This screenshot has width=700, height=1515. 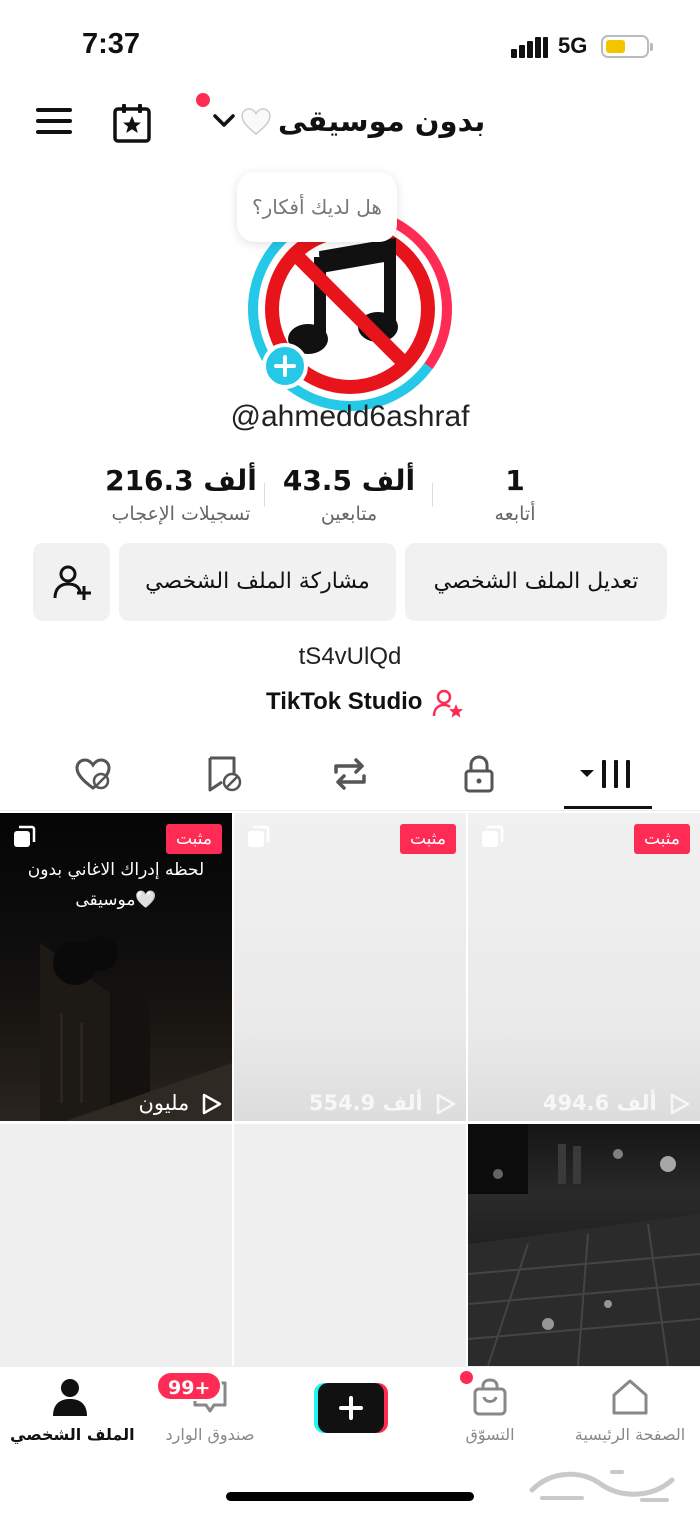 What do you see at coordinates (350, 416) in the screenshot?
I see `username: @ahmedd6ashraf` at bounding box center [350, 416].